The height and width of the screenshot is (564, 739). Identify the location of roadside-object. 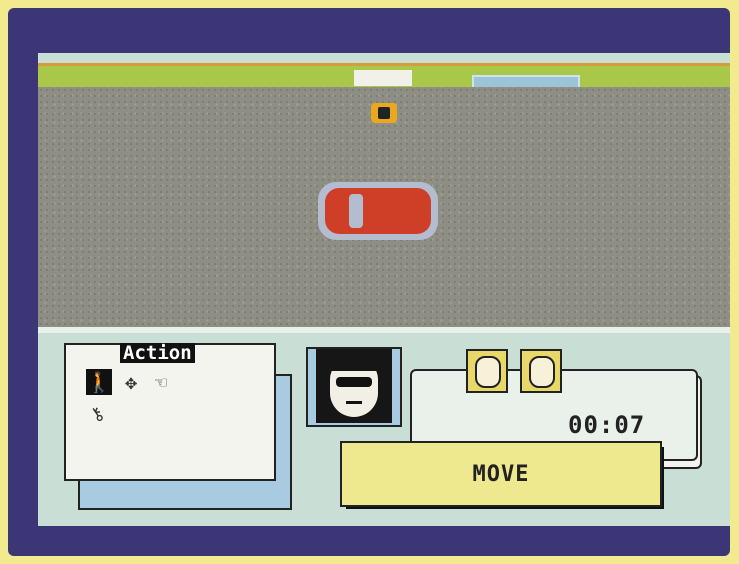
(384, 113).